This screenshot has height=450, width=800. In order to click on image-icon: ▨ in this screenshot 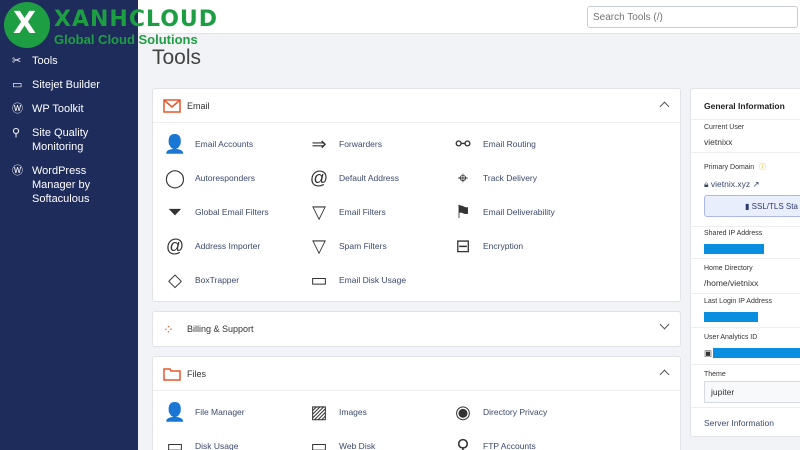, I will do `click(319, 412)`.